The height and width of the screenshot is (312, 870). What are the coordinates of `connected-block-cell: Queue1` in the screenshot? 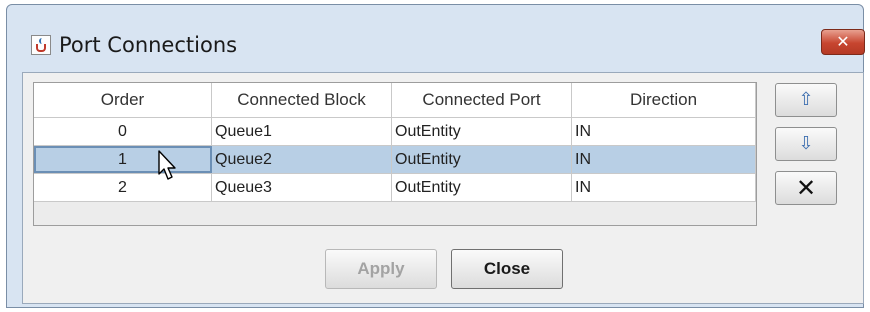 It's located at (302, 131).